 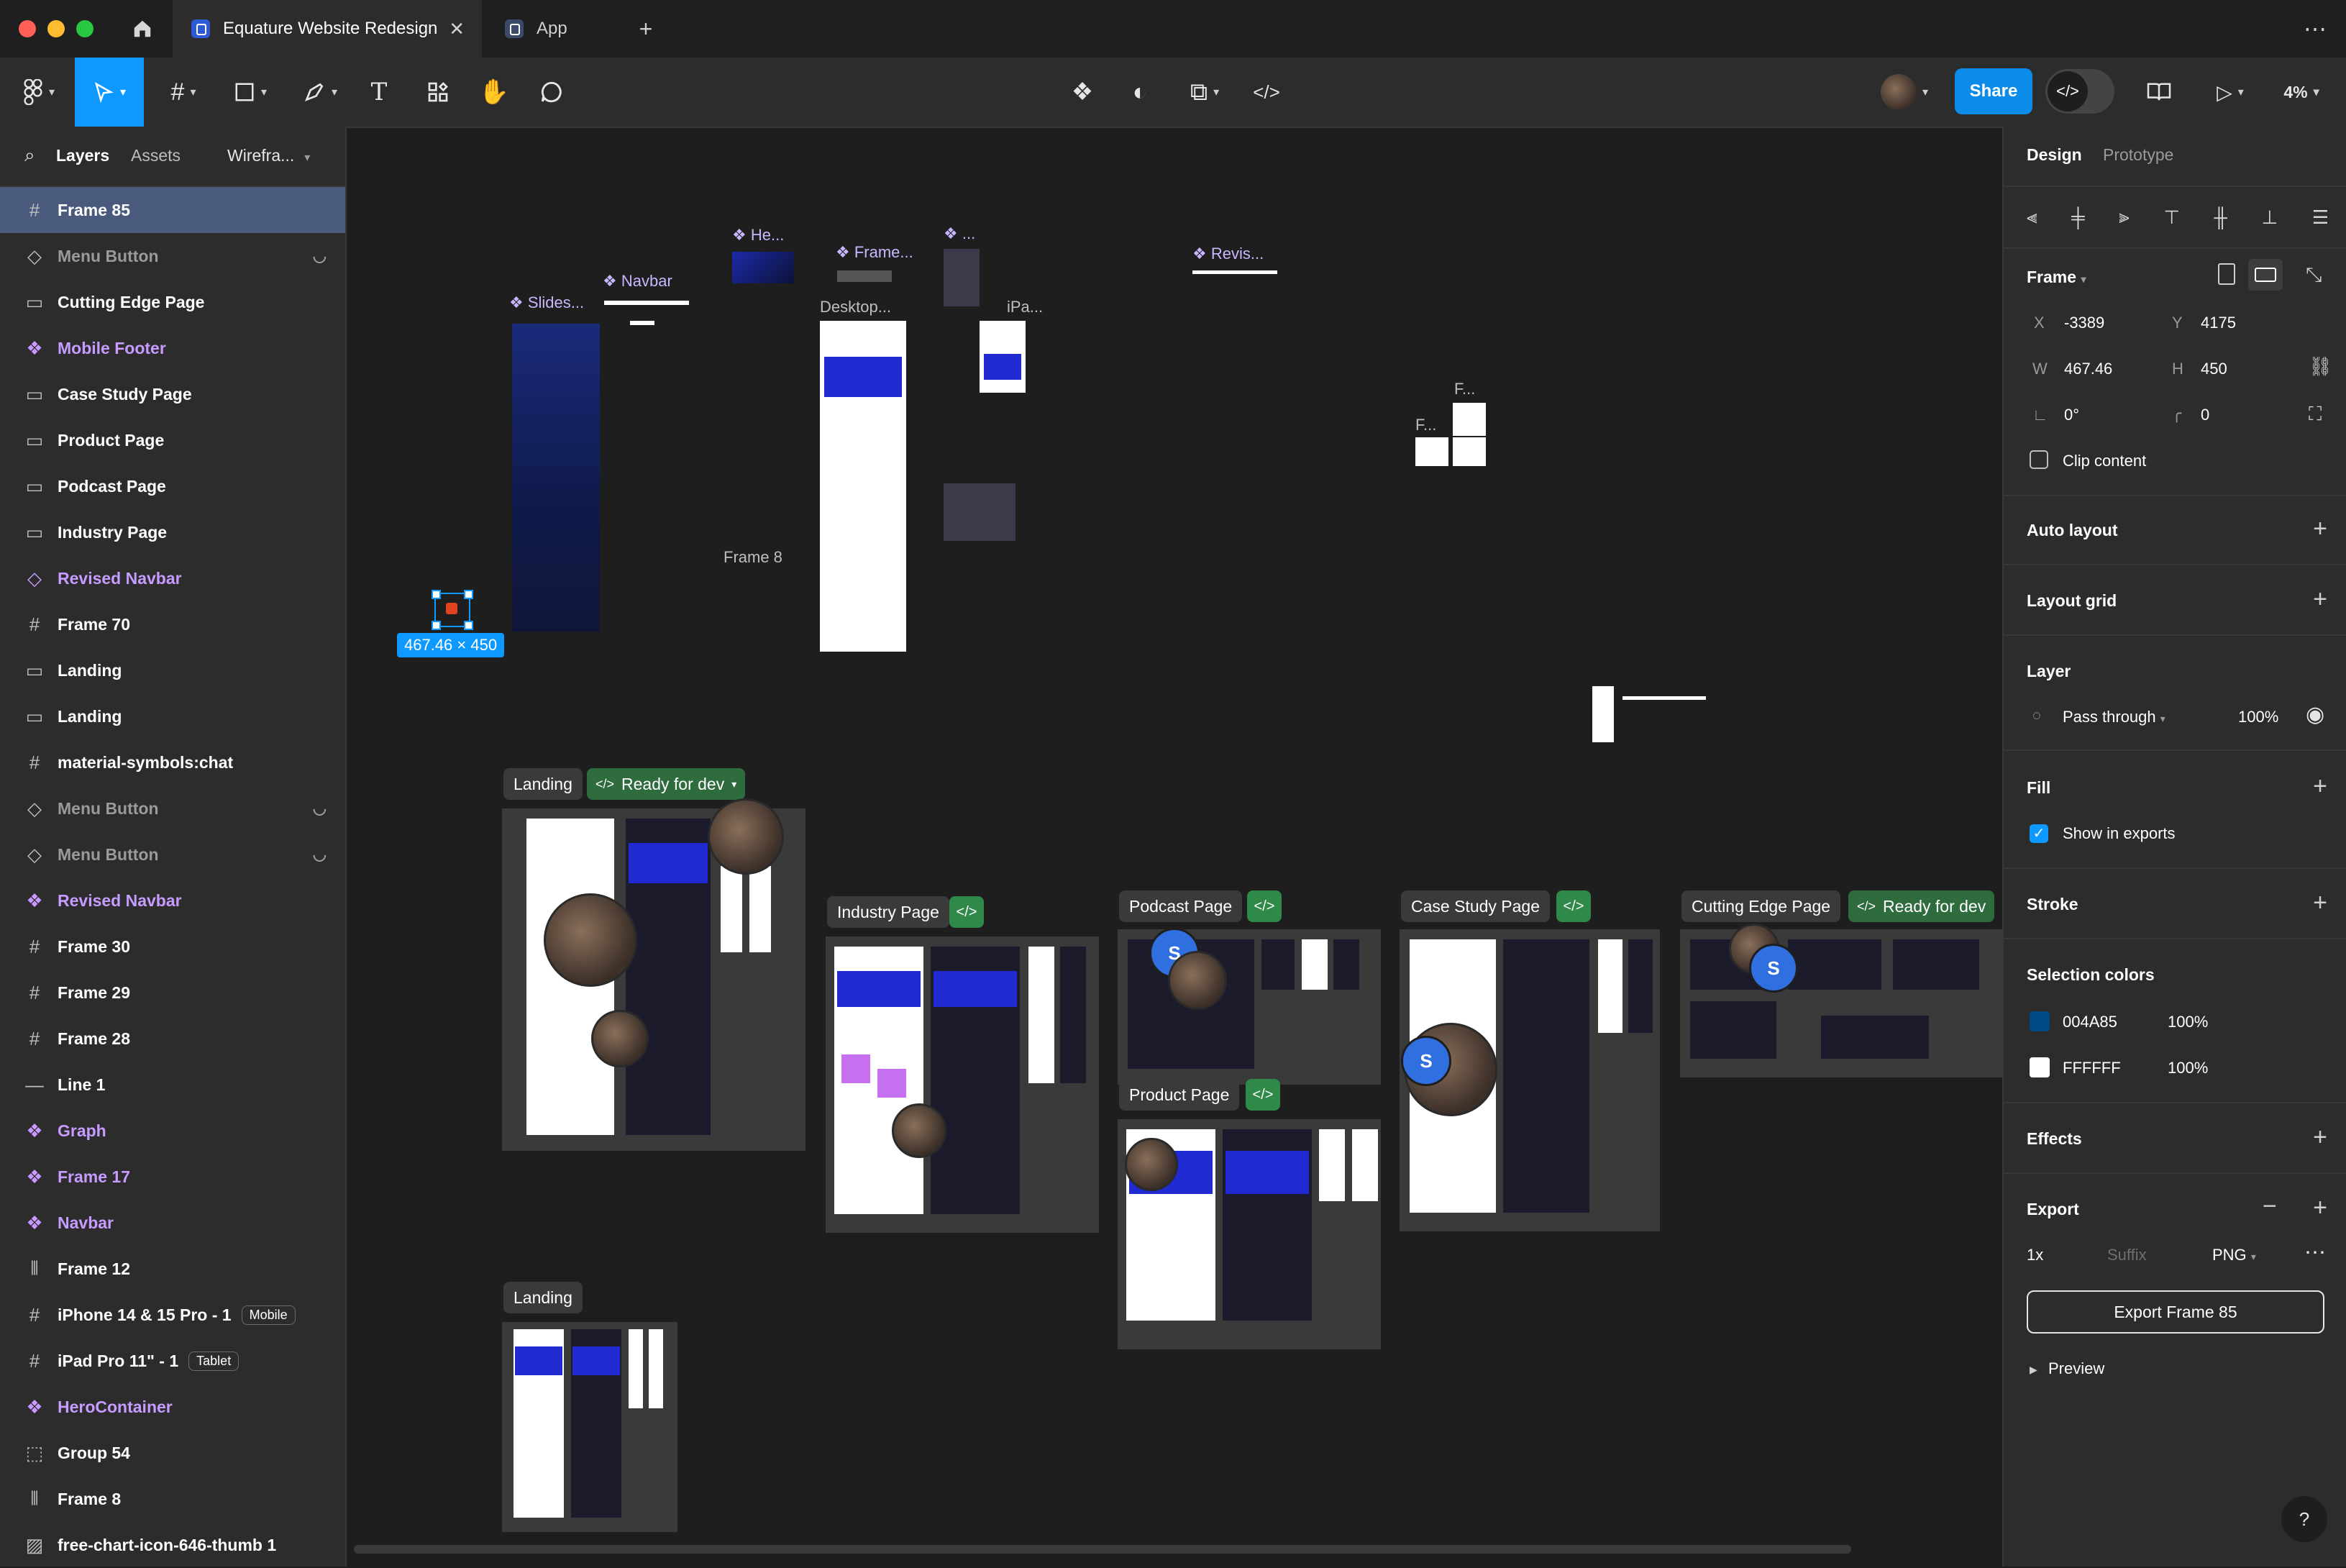 What do you see at coordinates (2056, 278) in the screenshot?
I see `frame-section-title: Frame ▾` at bounding box center [2056, 278].